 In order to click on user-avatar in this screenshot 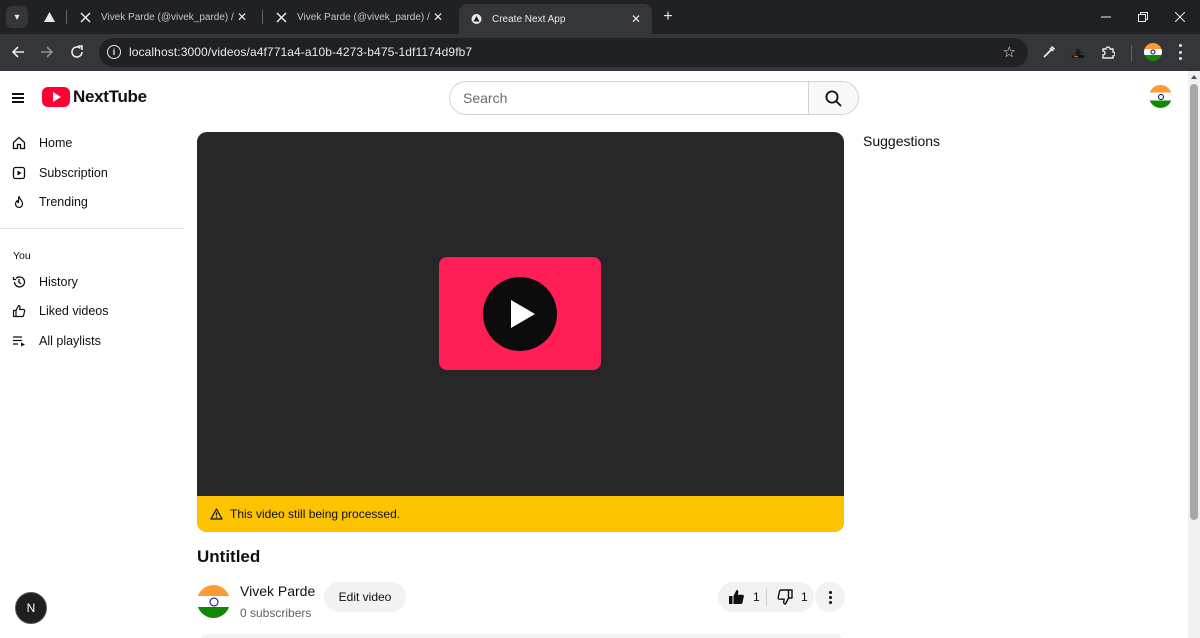, I will do `click(1160, 96)`.